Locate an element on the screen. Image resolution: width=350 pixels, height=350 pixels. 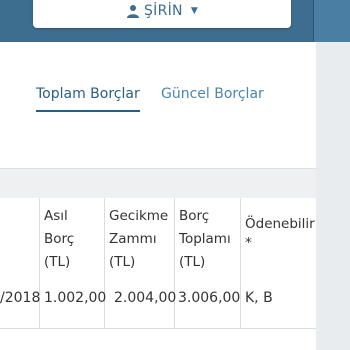
column-header-principal: Asıl Borç (TL) is located at coordinates (59, 239).